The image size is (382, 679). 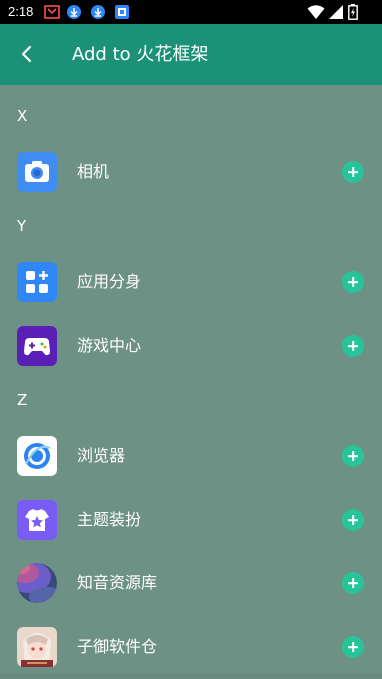 What do you see at coordinates (353, 12) in the screenshot?
I see `battery-icon` at bounding box center [353, 12].